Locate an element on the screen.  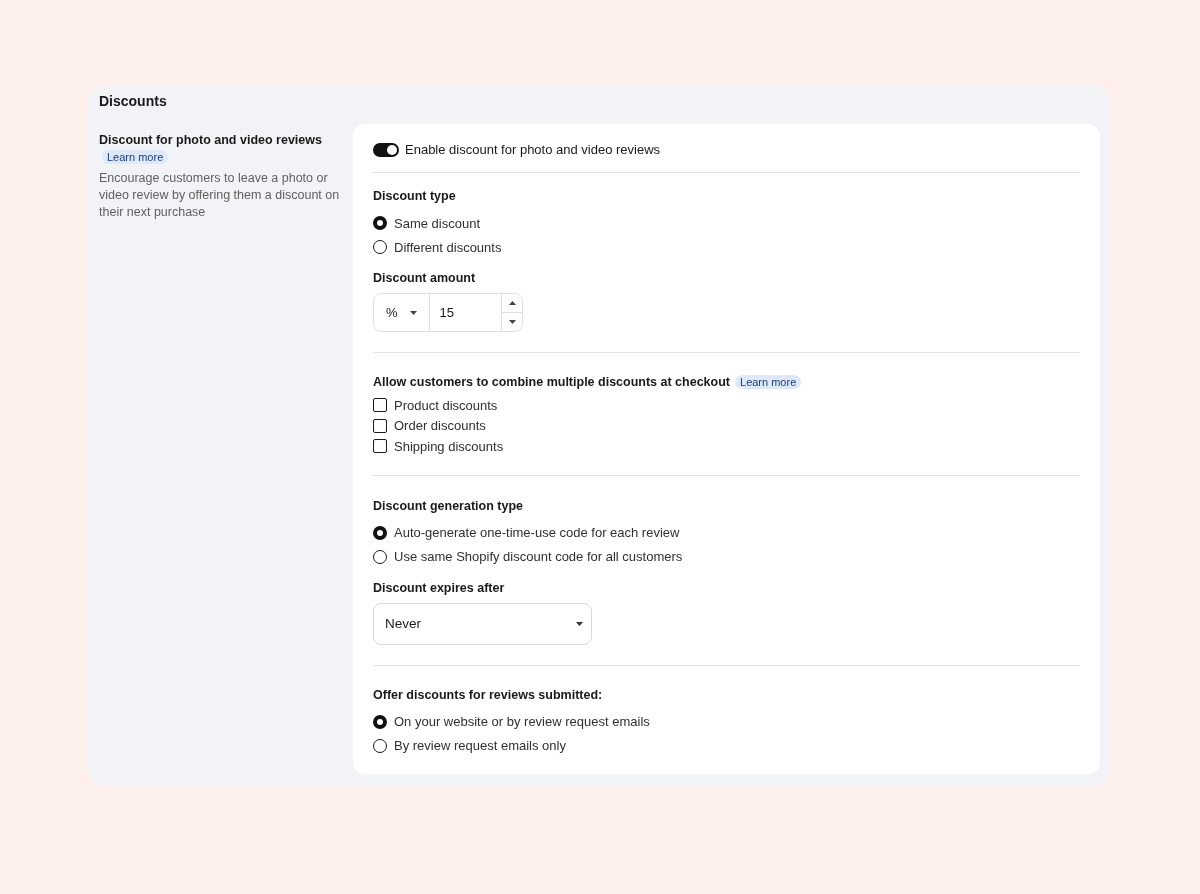
decrement-icon is located at coordinates (512, 322).